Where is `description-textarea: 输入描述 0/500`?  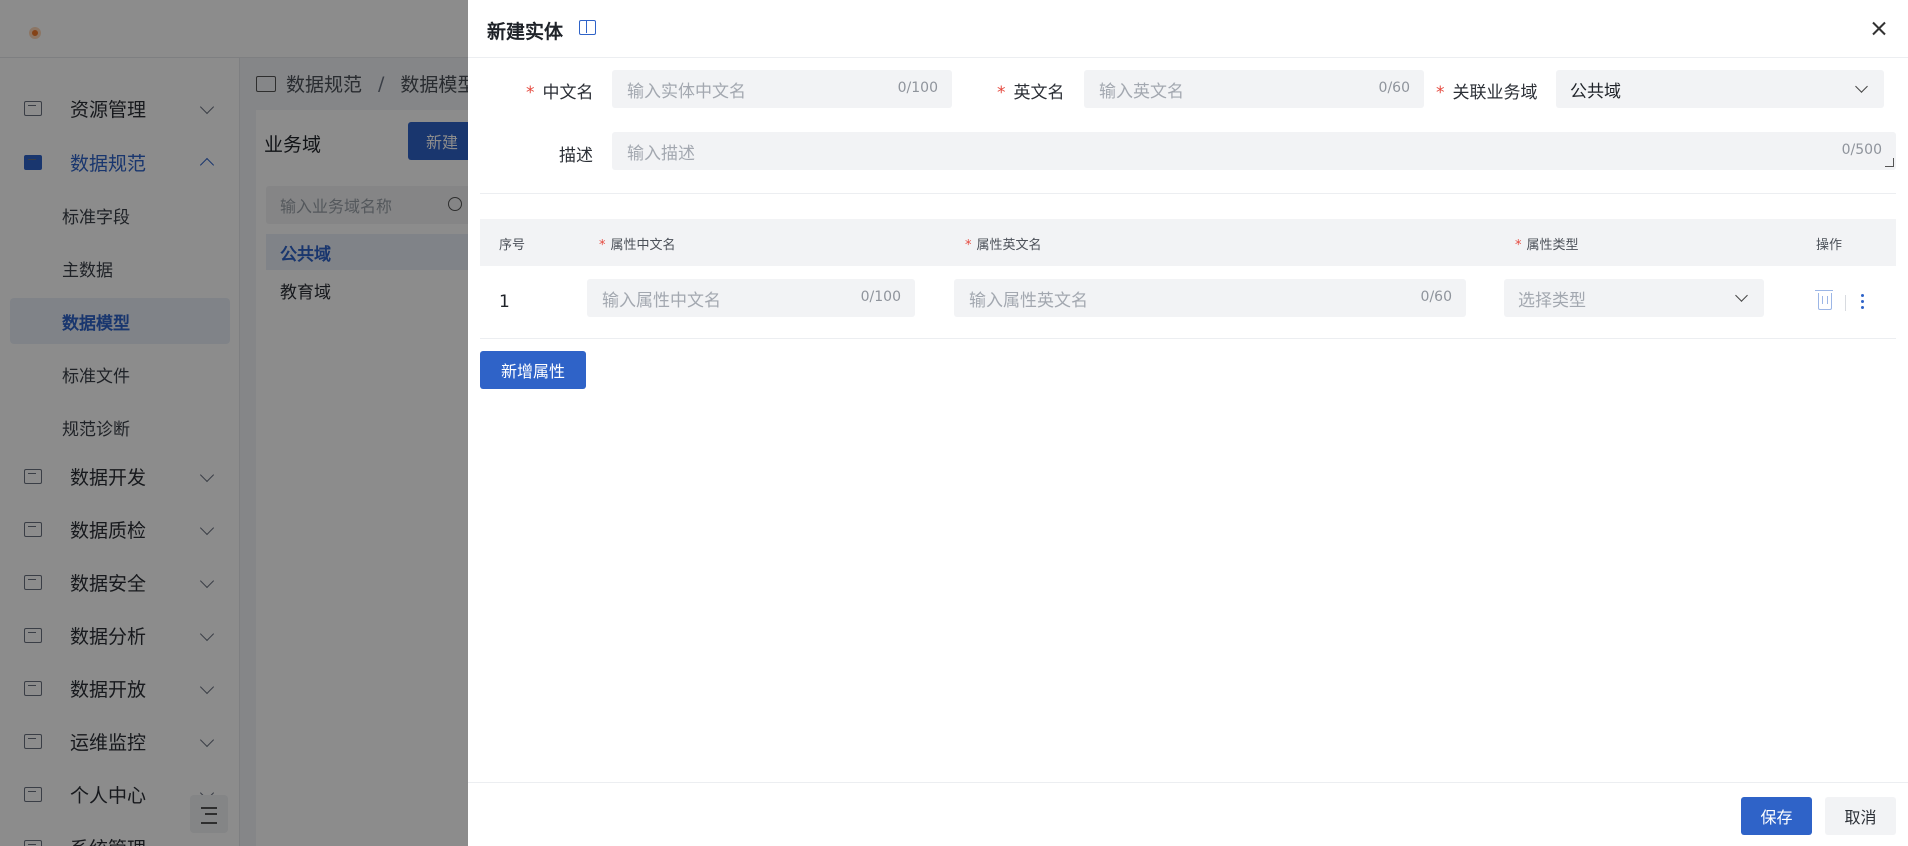
description-textarea: 输入描述 0/500 is located at coordinates (1254, 151).